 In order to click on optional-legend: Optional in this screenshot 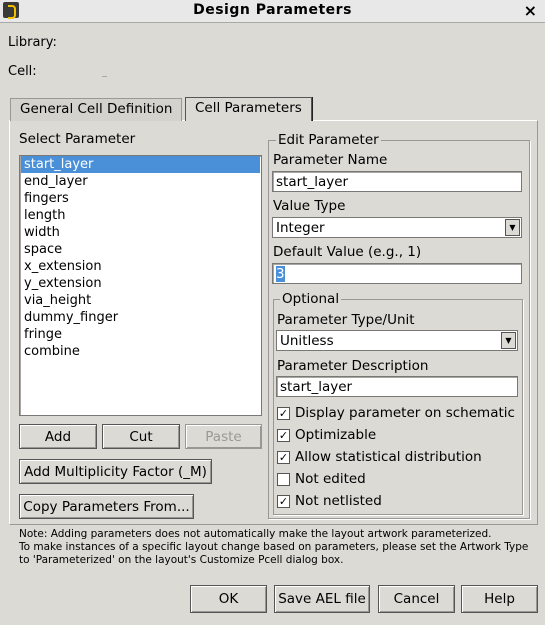, I will do `click(311, 299)`.